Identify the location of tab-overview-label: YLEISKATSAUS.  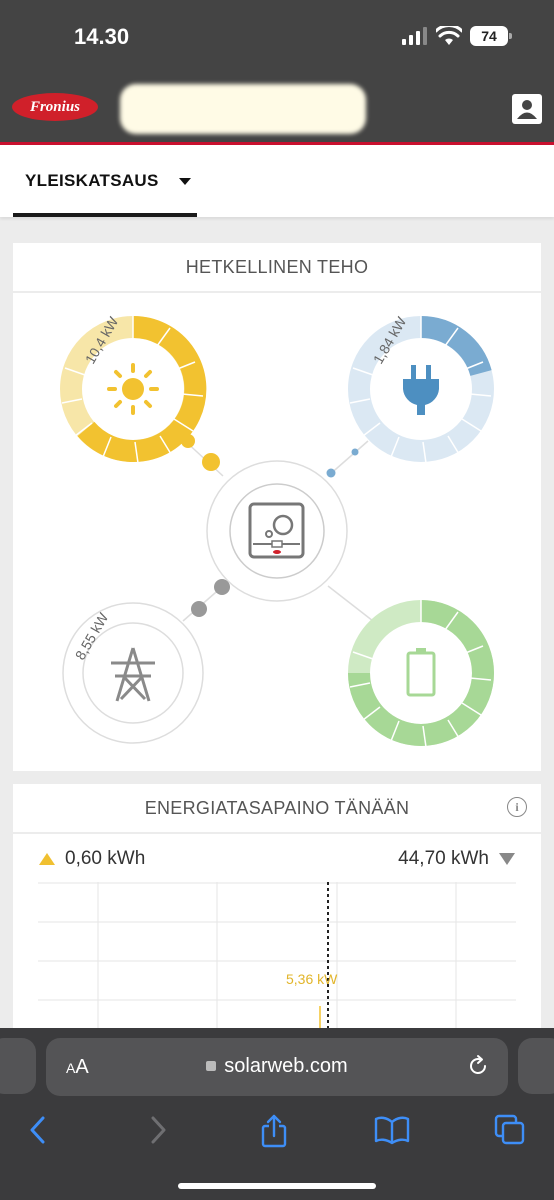
(92, 180).